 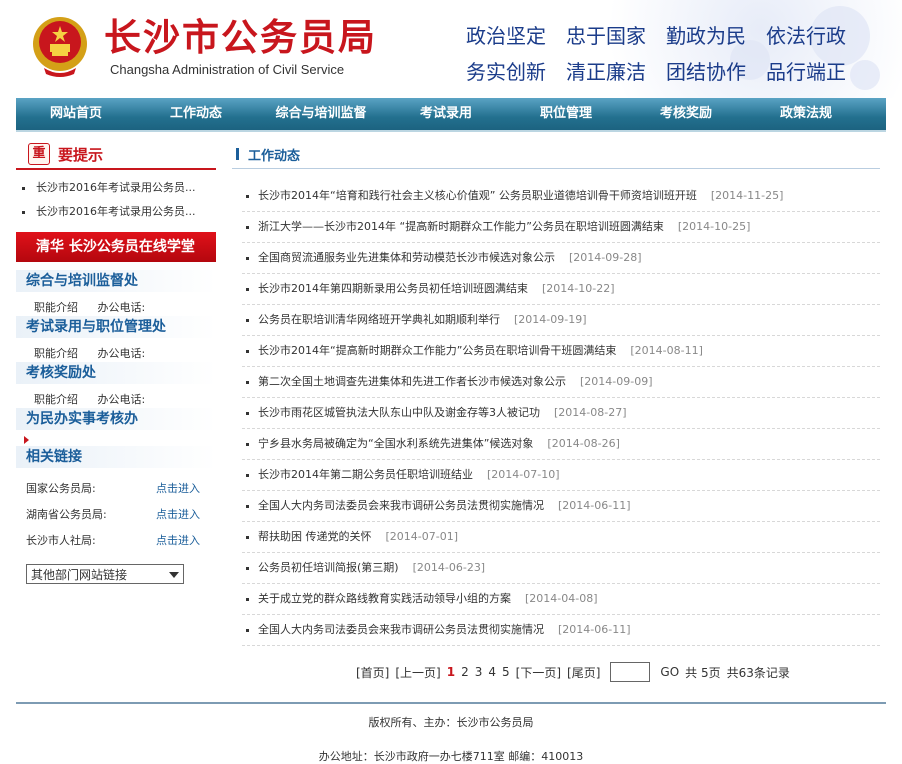 What do you see at coordinates (506, 672) in the screenshot?
I see `page-number: 5` at bounding box center [506, 672].